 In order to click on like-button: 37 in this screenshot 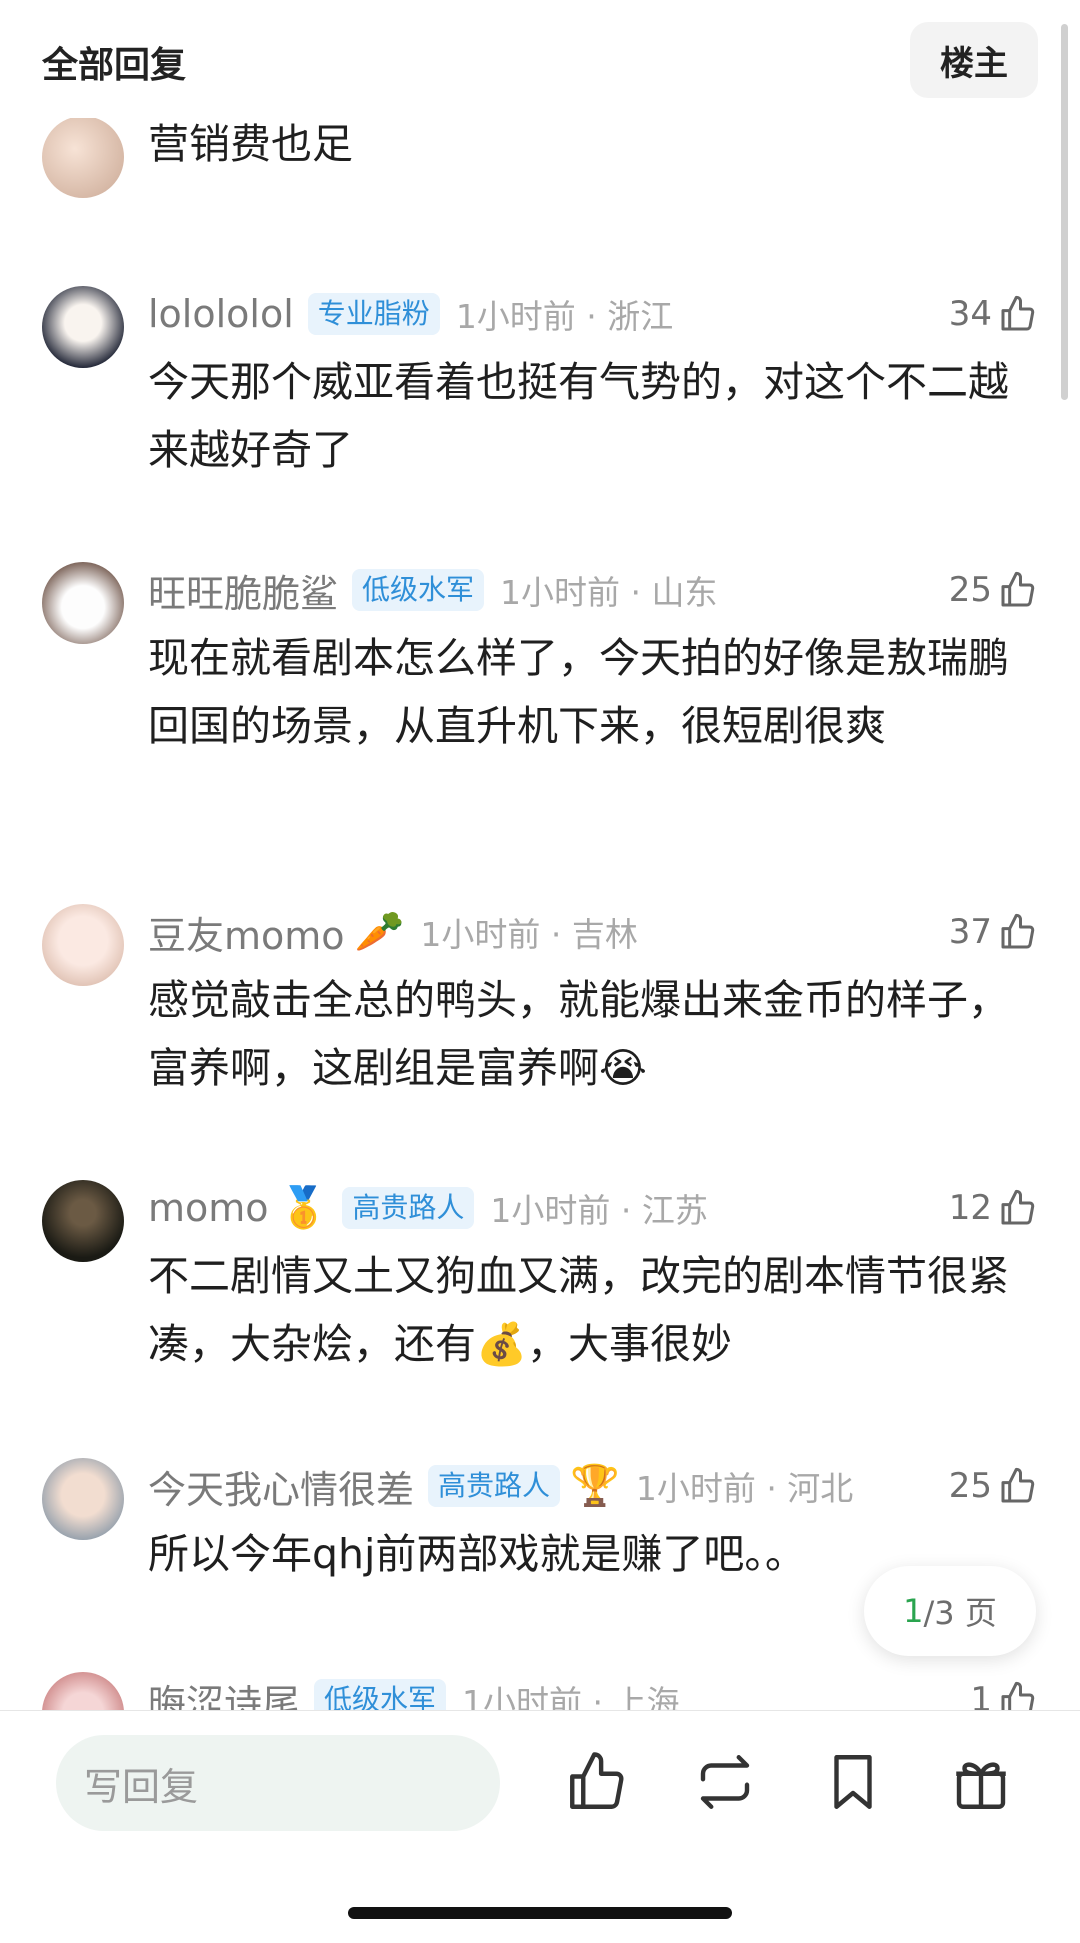, I will do `click(993, 932)`.